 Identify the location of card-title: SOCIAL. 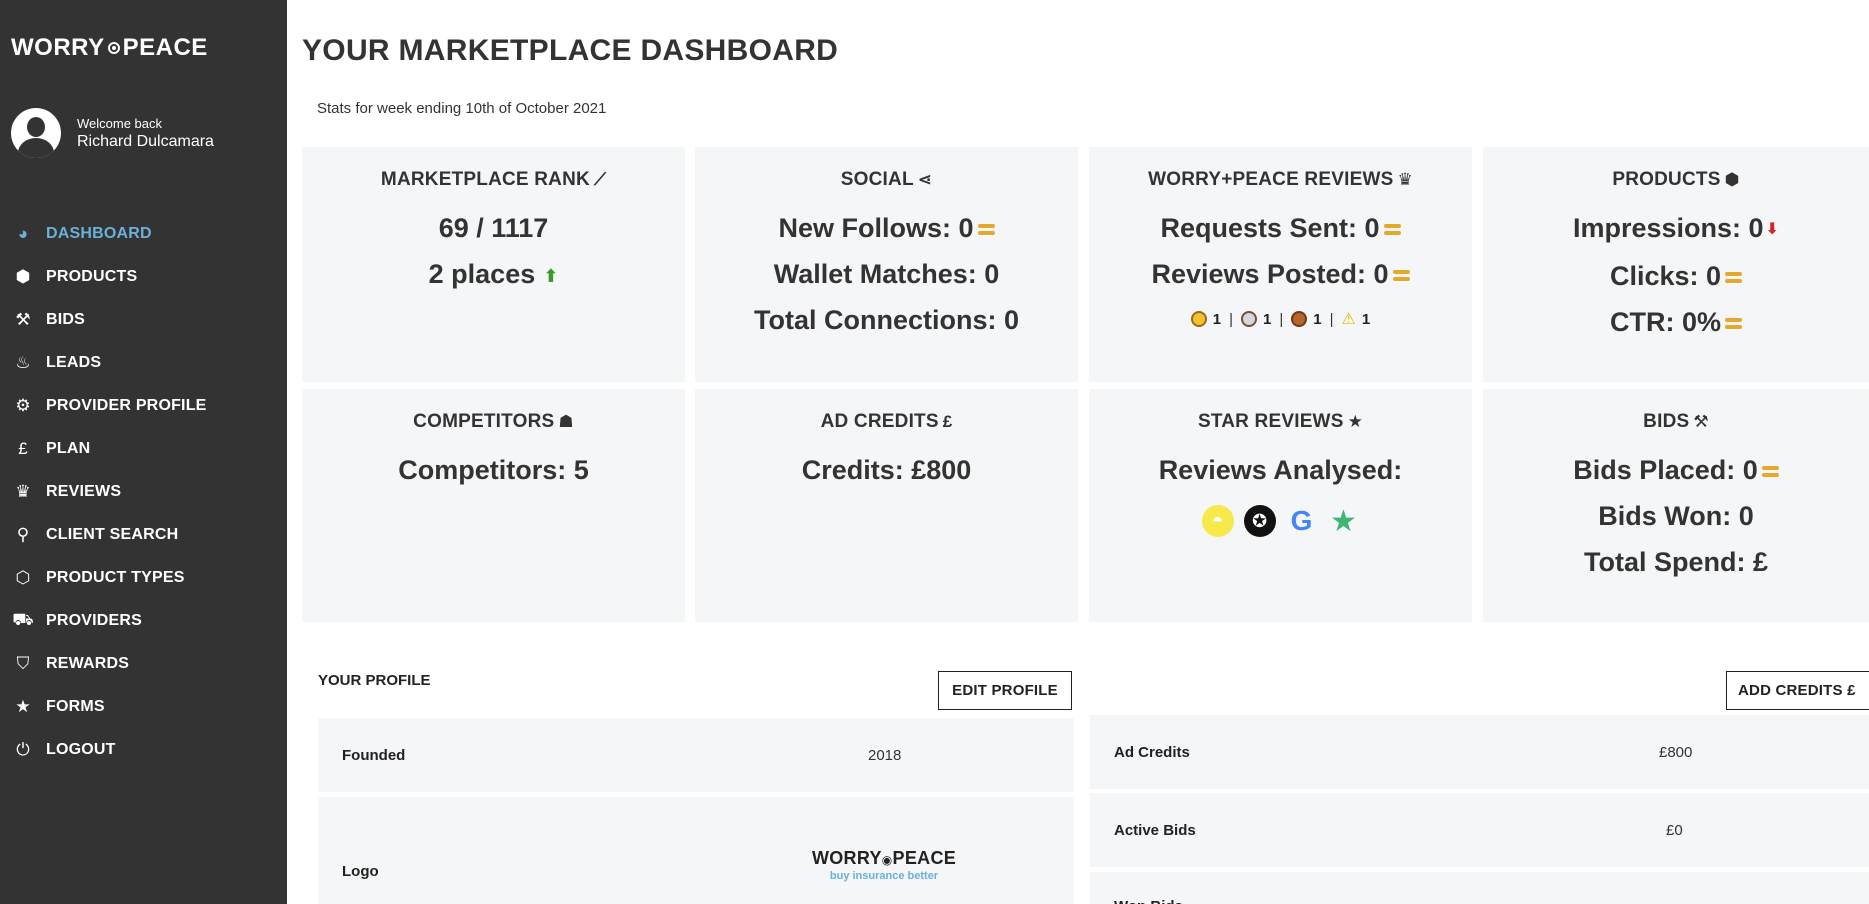
(877, 179).